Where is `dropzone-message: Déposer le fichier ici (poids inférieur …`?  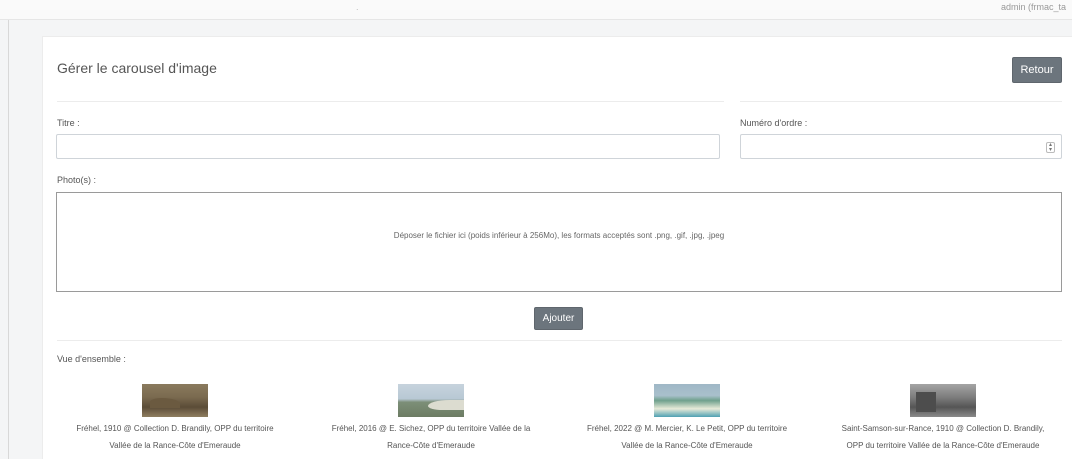
dropzone-message: Déposer le fichier ici (poids inférieur … is located at coordinates (559, 235).